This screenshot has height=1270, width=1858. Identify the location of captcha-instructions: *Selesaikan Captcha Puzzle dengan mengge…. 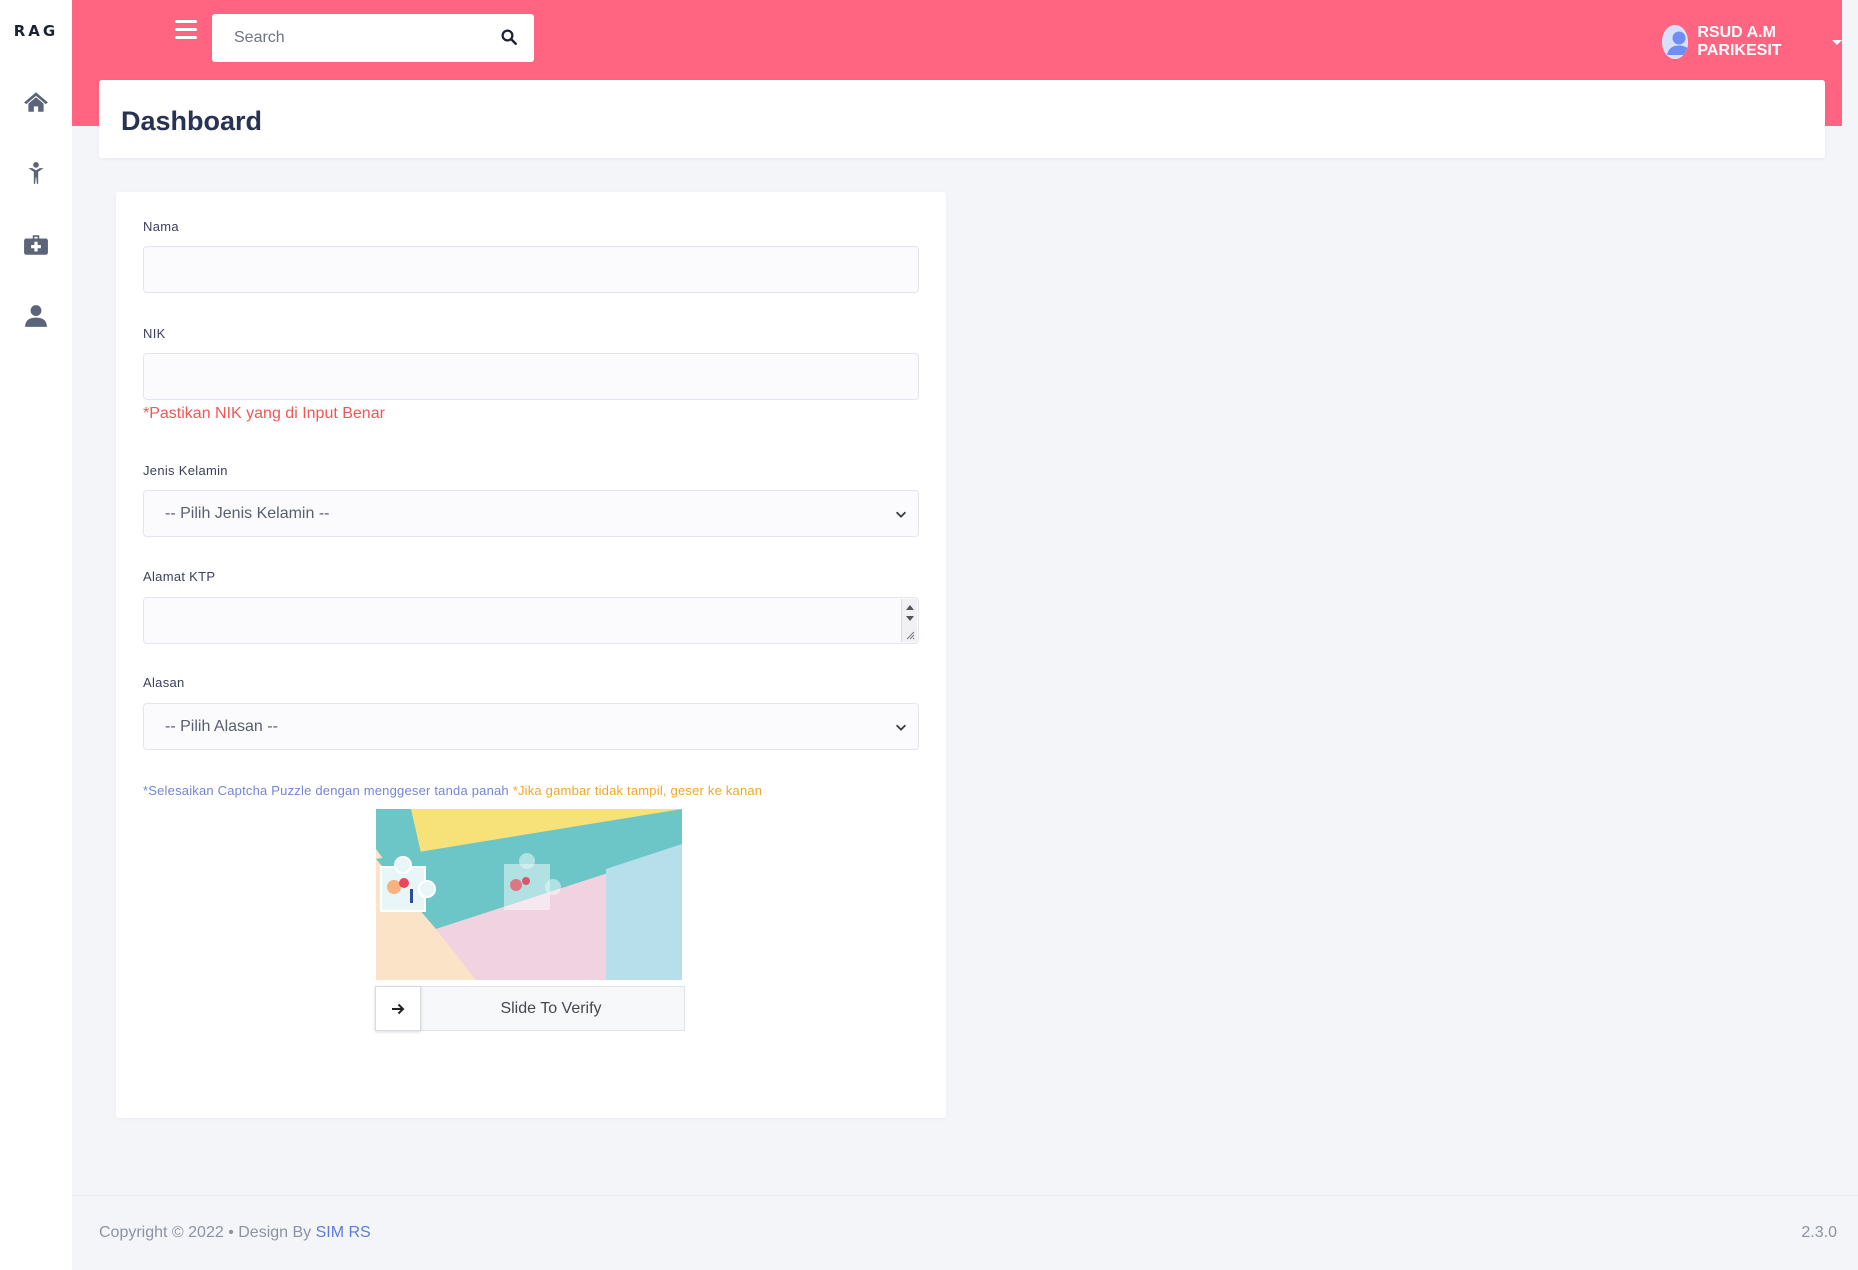
(452, 790).